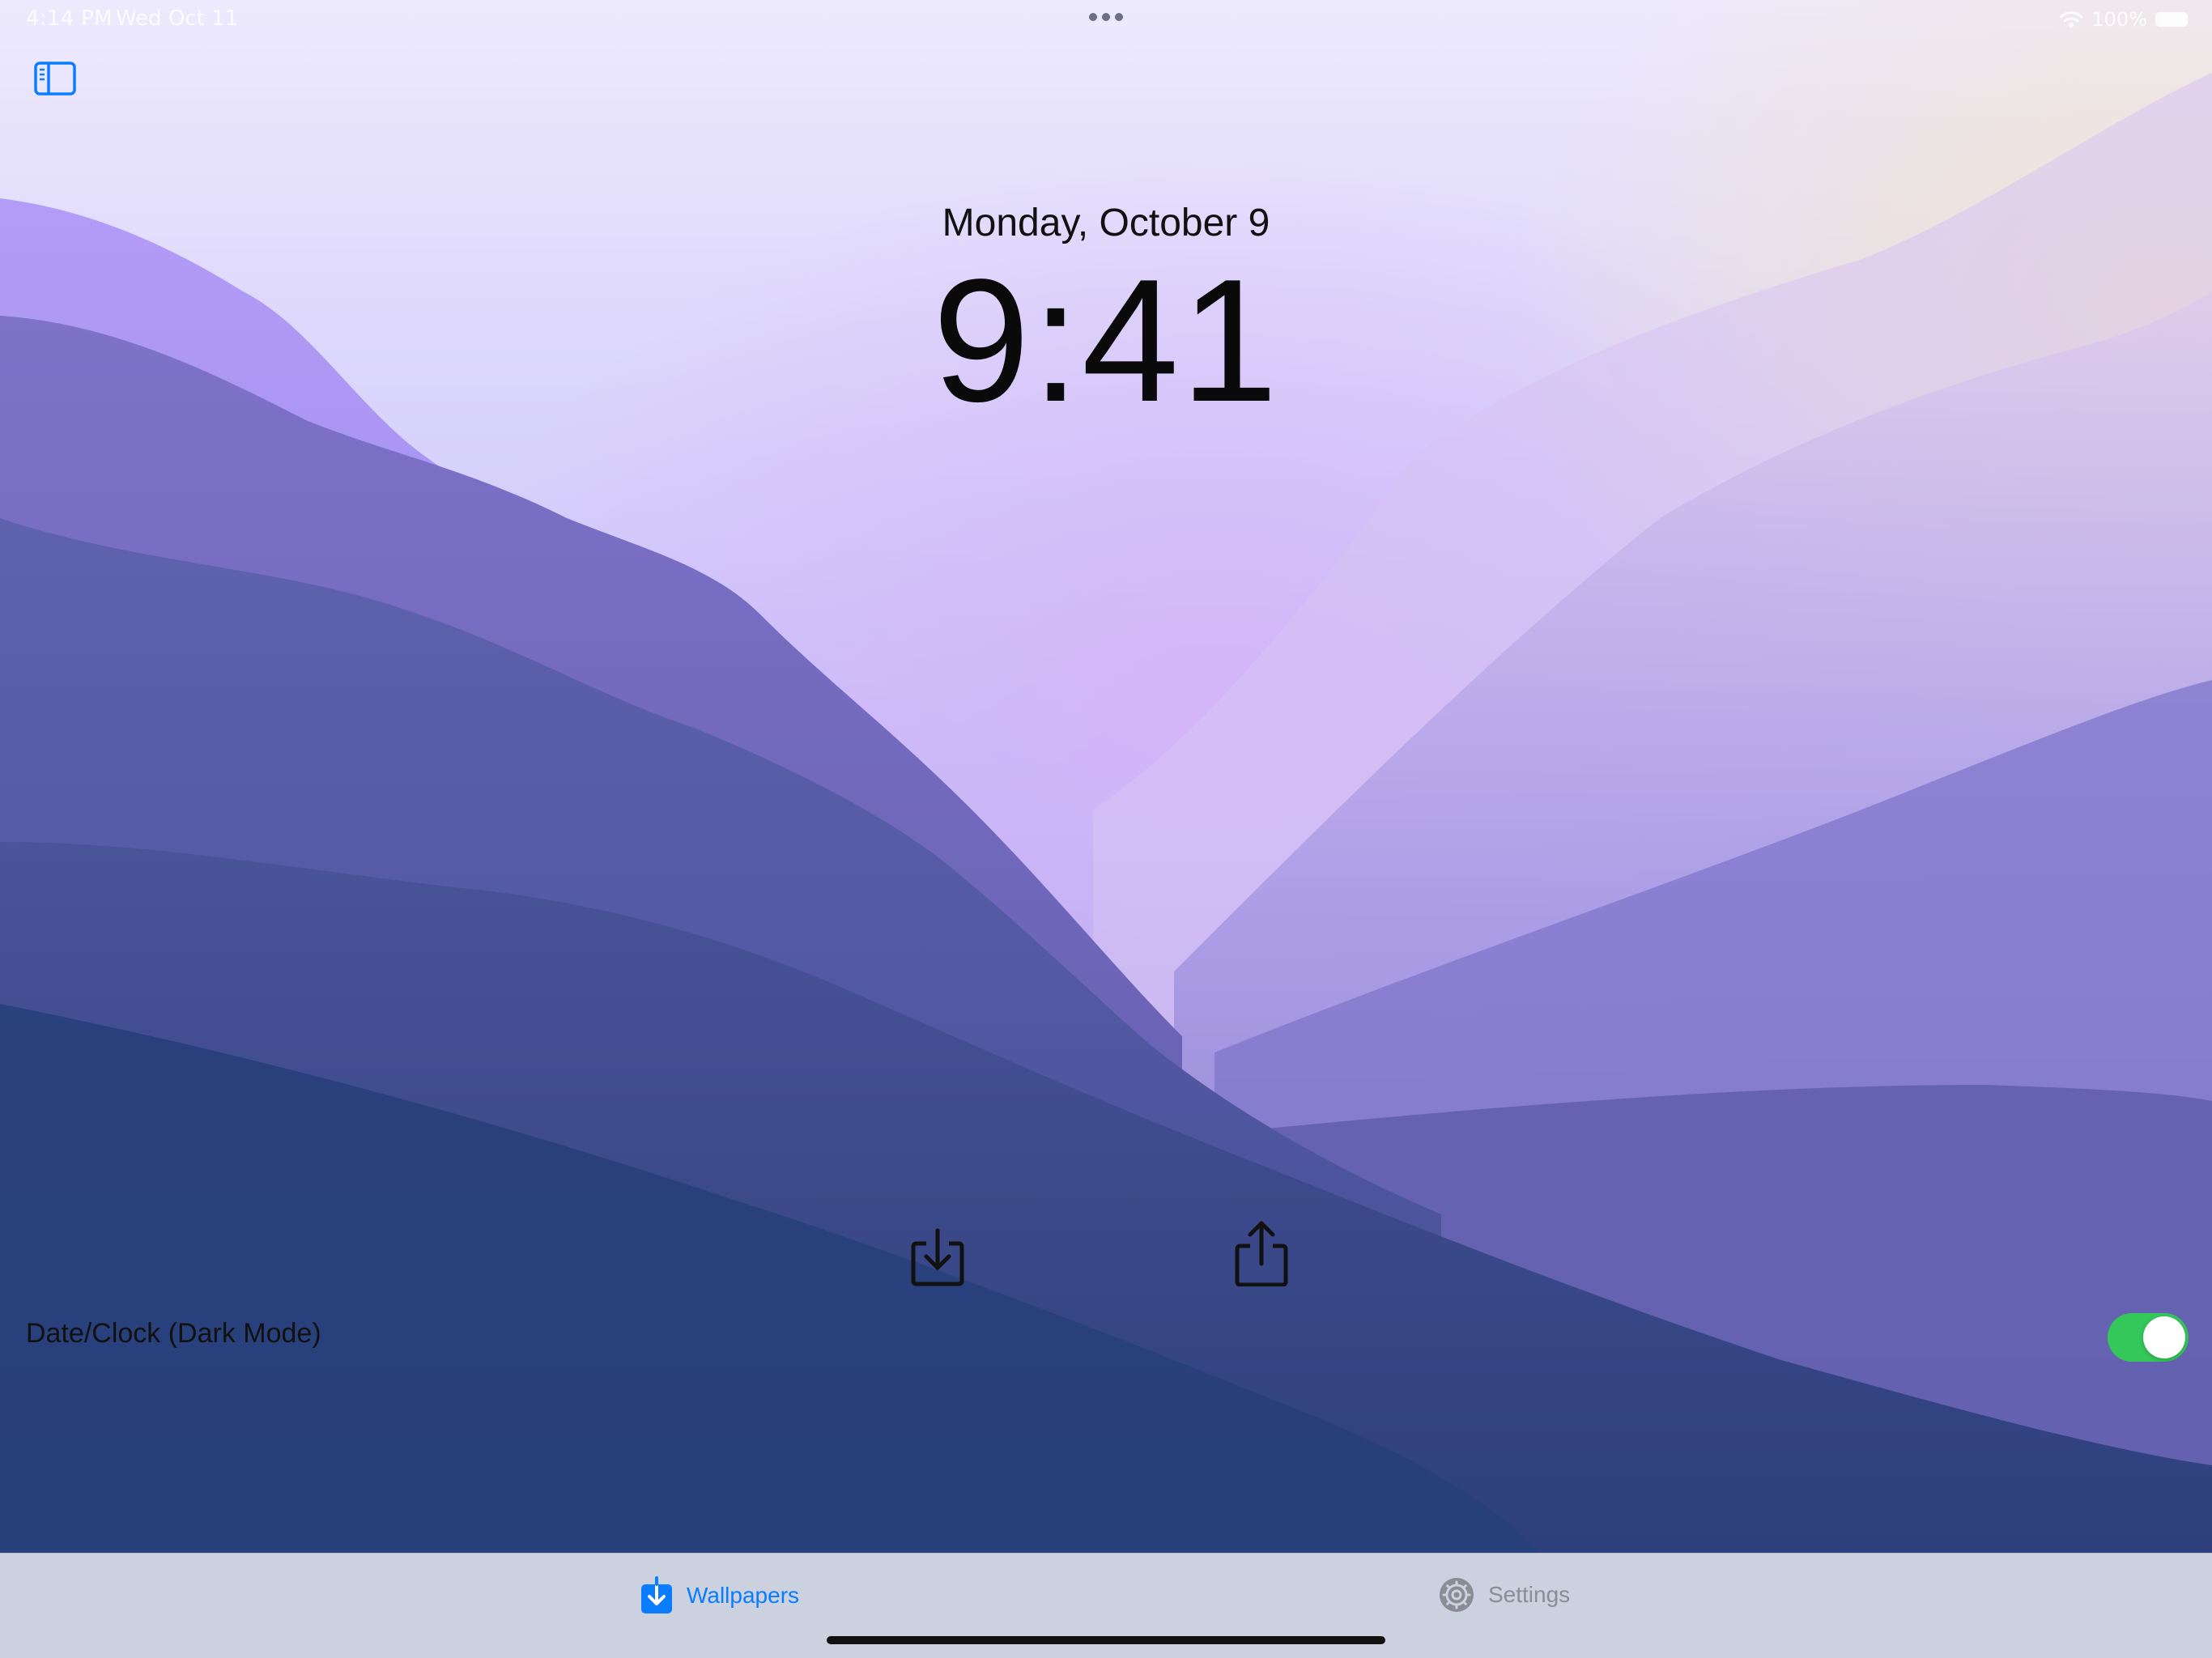  I want to click on home-indicator, so click(1106, 1640).